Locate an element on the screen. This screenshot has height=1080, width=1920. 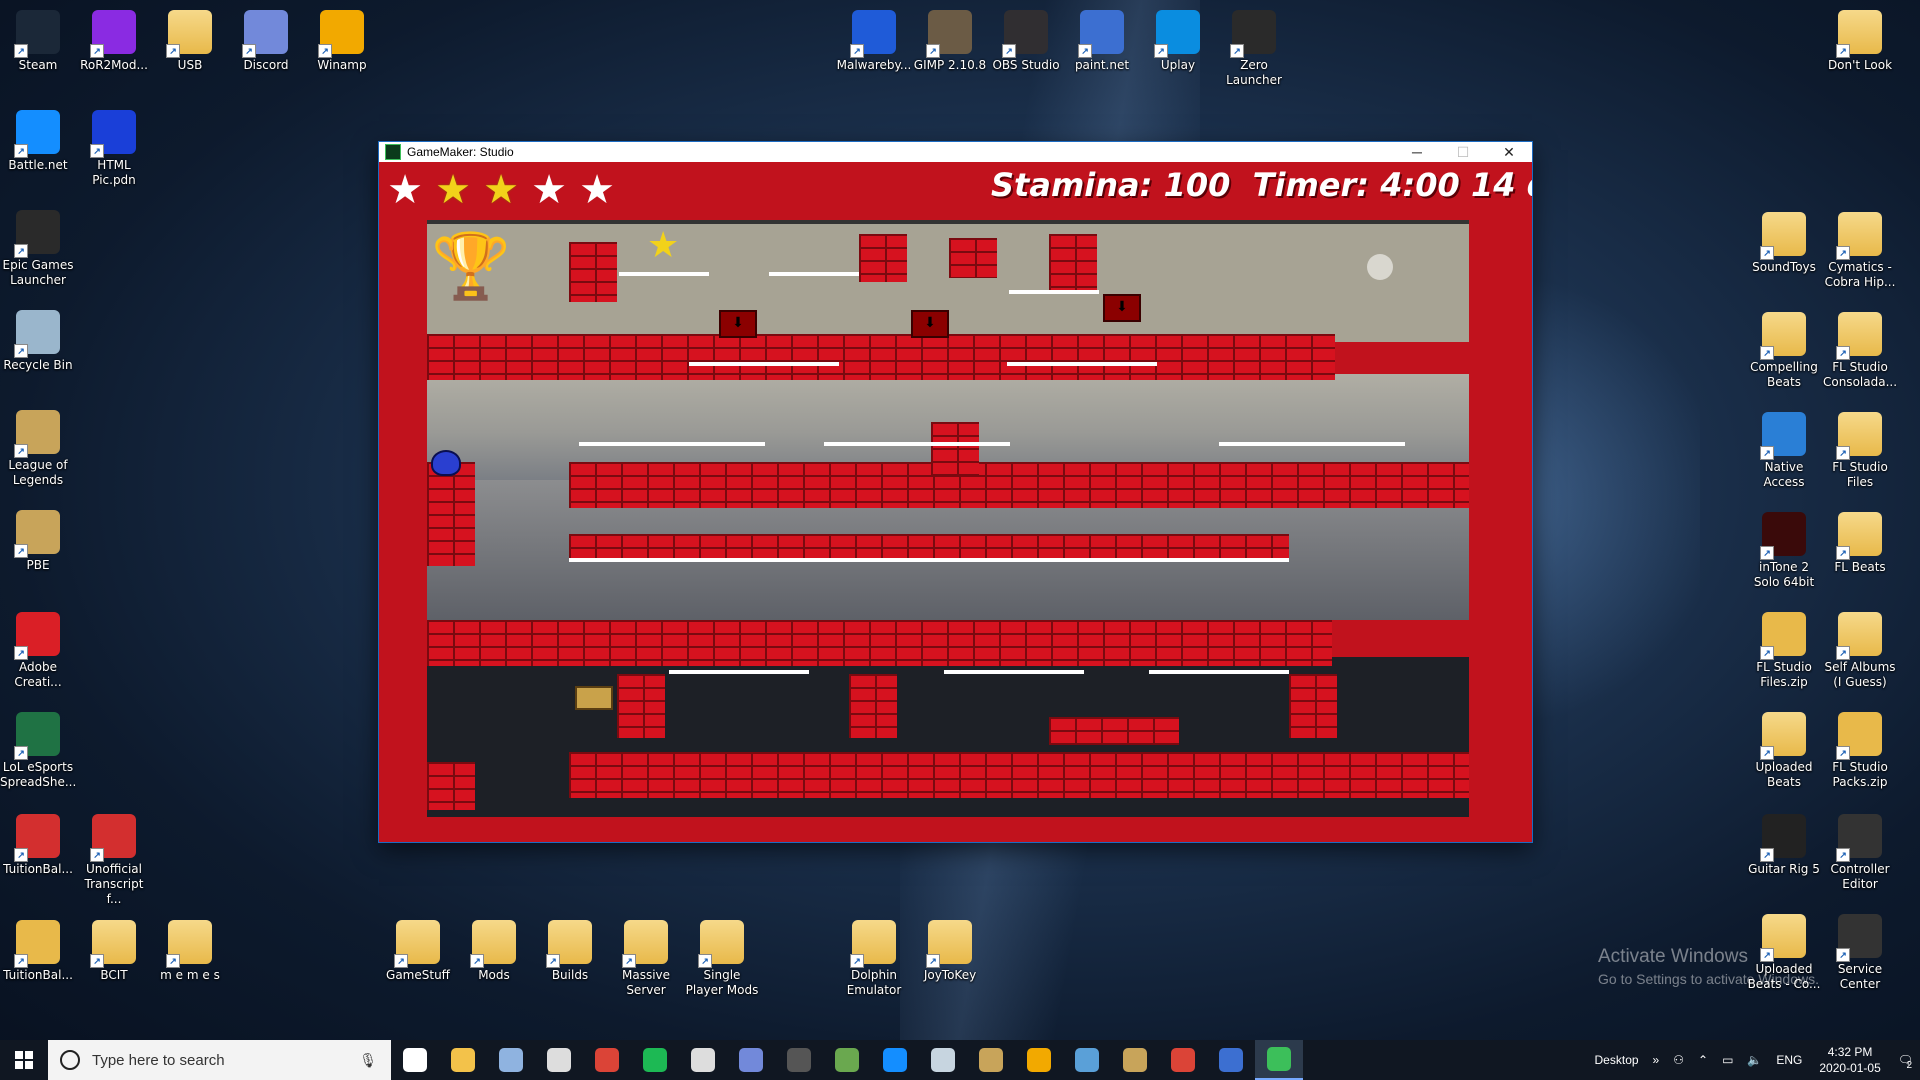
desktop-icon: Uplay is located at coordinates (1178, 41).